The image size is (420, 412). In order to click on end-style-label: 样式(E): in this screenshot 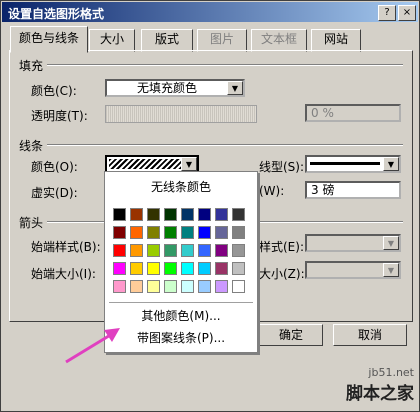, I will do `click(281, 247)`.